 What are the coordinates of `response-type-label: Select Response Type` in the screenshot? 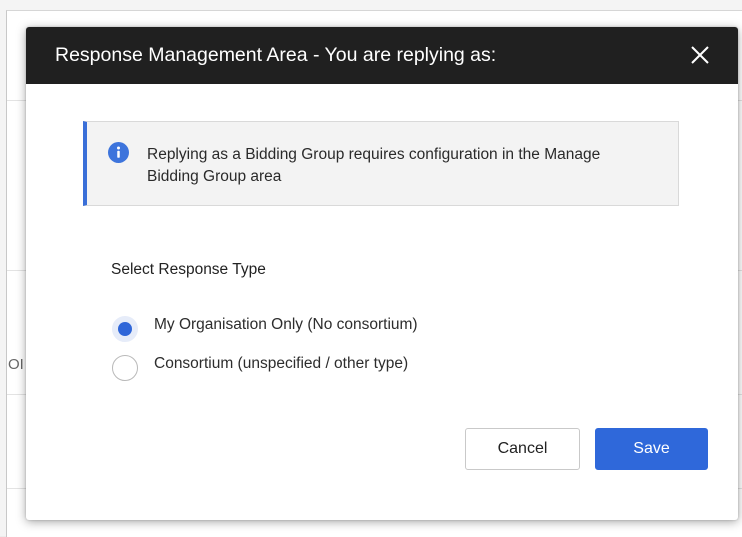 It's located at (188, 269).